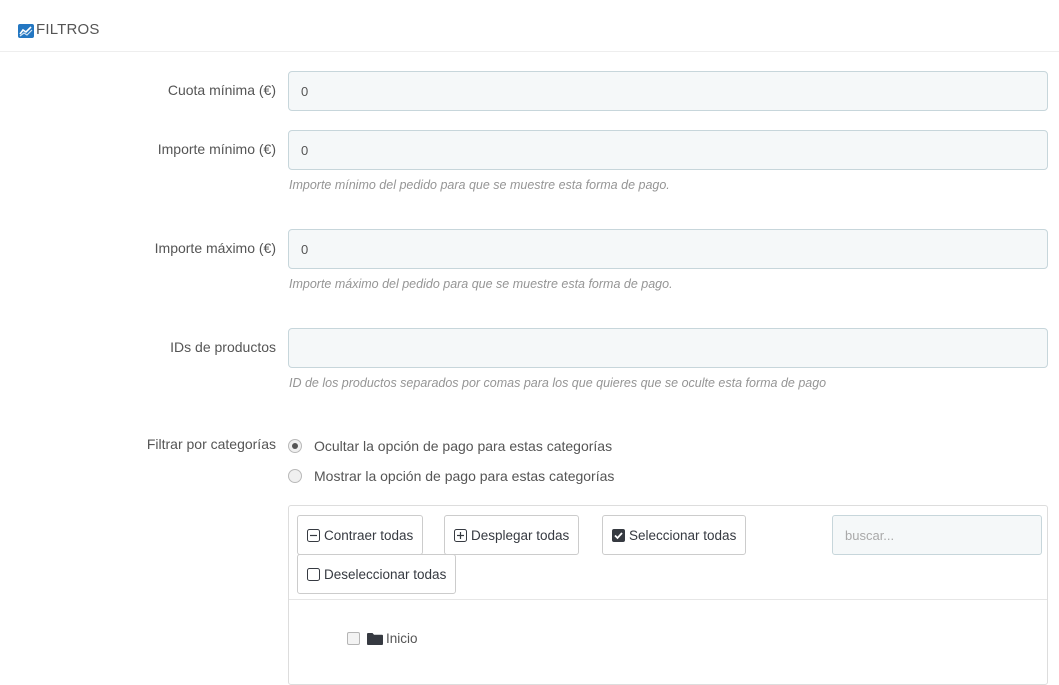  Describe the element at coordinates (369, 535) in the screenshot. I see `collapse-all-label: Contraer todas` at that location.